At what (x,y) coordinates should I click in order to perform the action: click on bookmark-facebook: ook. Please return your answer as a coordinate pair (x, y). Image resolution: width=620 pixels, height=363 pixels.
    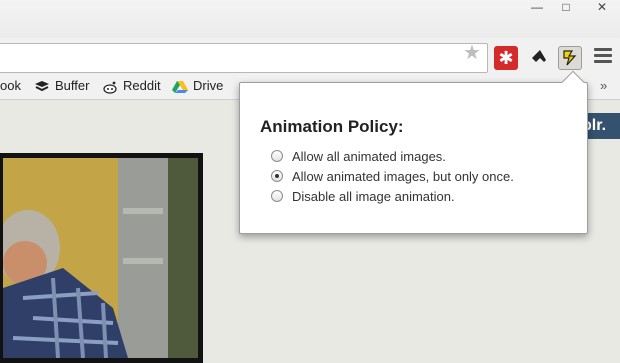
    Looking at the image, I should click on (10, 85).